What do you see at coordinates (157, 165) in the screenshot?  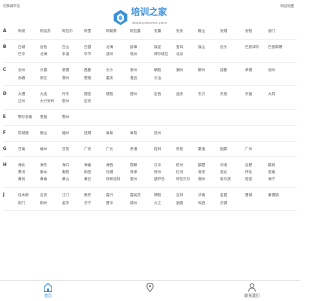 I see `city-link: 汉中` at bounding box center [157, 165].